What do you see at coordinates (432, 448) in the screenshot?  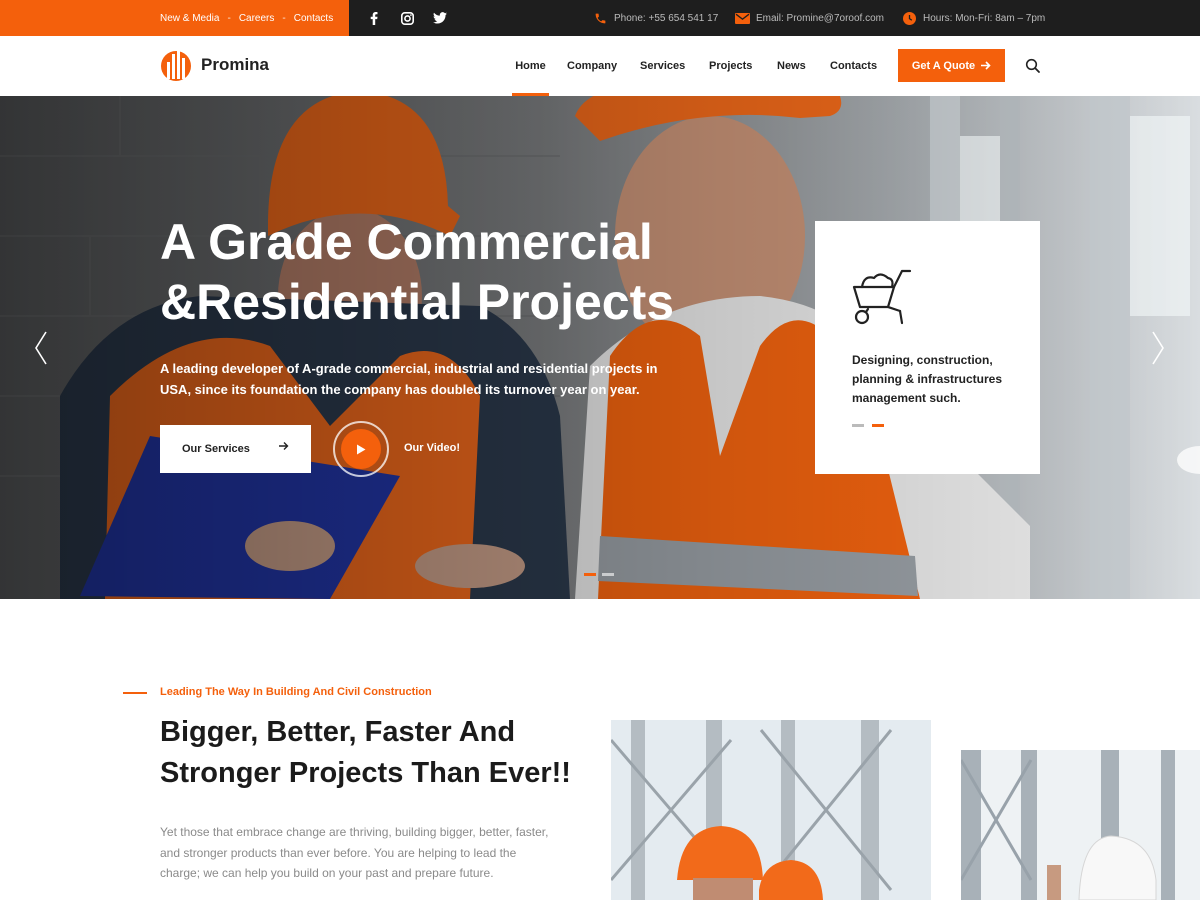 I see `our-video-label: Our Video!` at bounding box center [432, 448].